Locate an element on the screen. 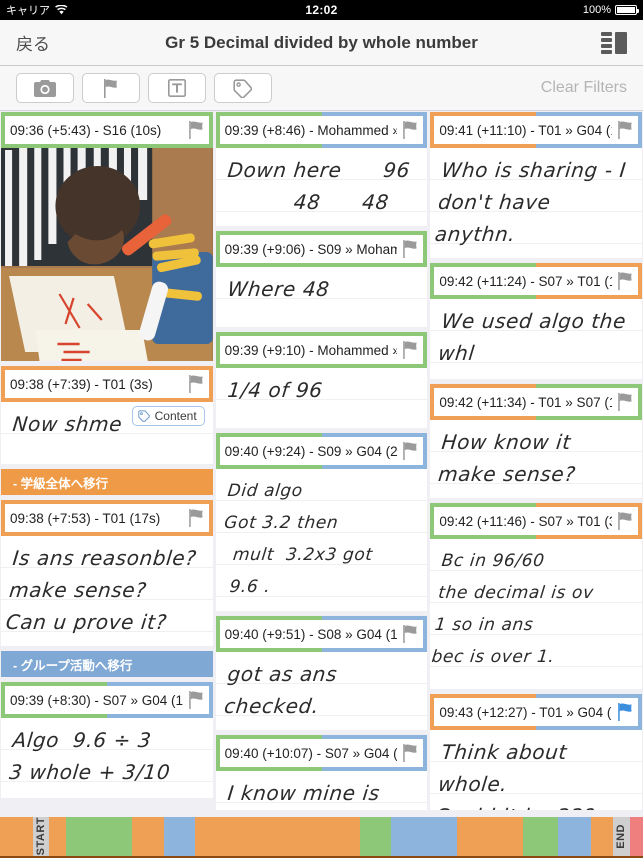 The image size is (643, 858). timeline-bar: START END is located at coordinates (321, 834).